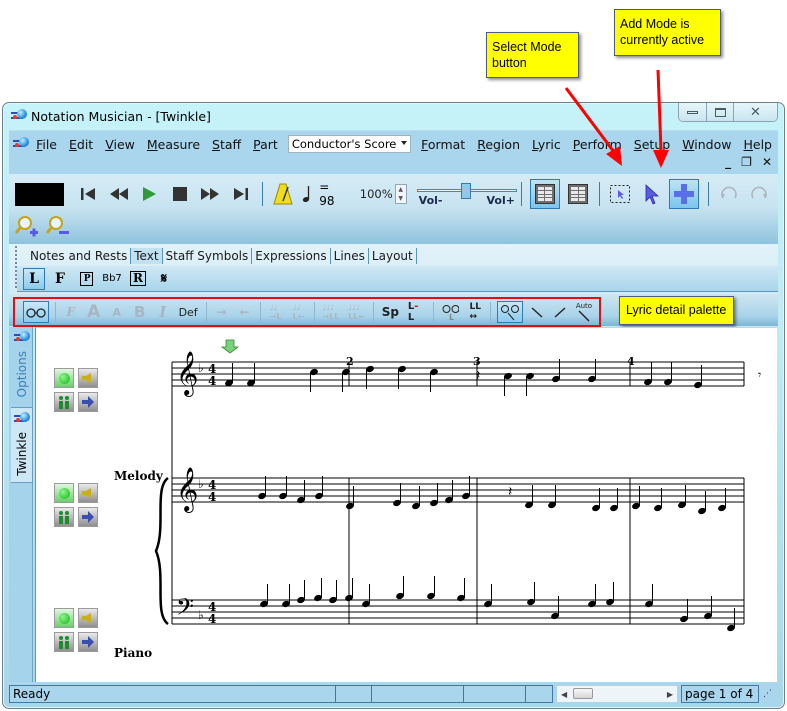 This screenshot has height=711, width=787. I want to click on tab-staff-symbols: Staff Symbols, so click(208, 256).